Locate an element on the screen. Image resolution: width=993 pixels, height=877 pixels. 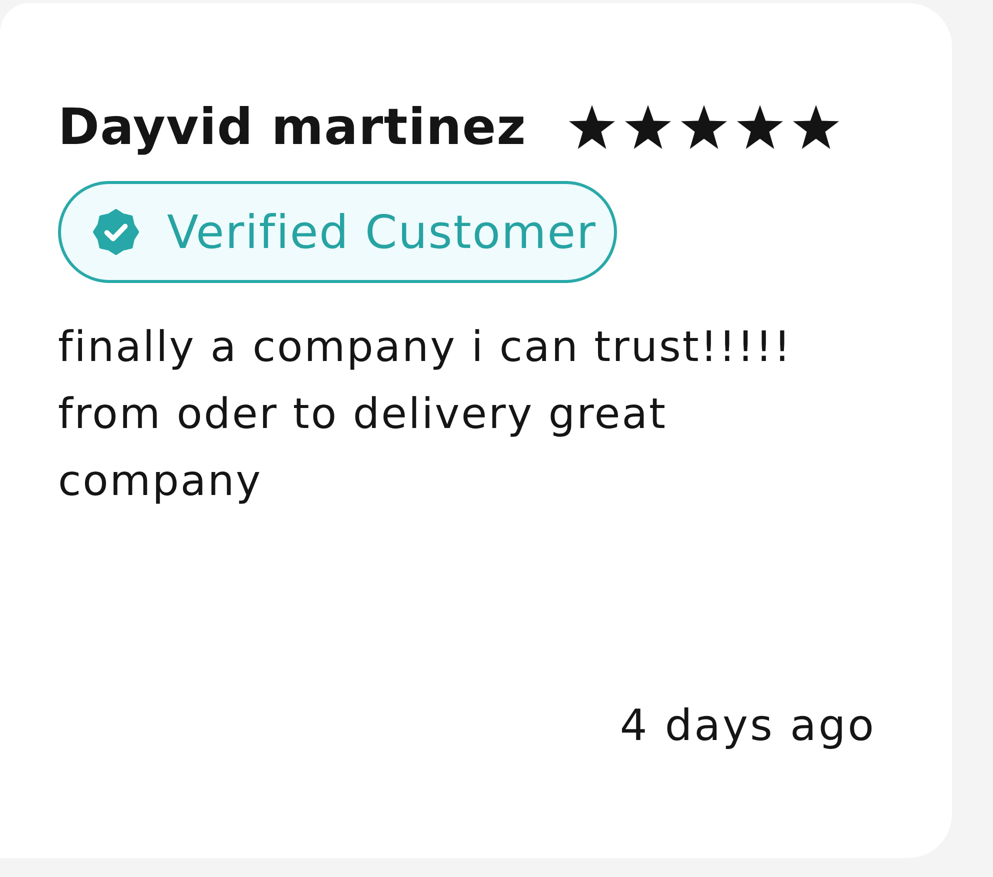
review-time: 4 days ago is located at coordinates (748, 726).